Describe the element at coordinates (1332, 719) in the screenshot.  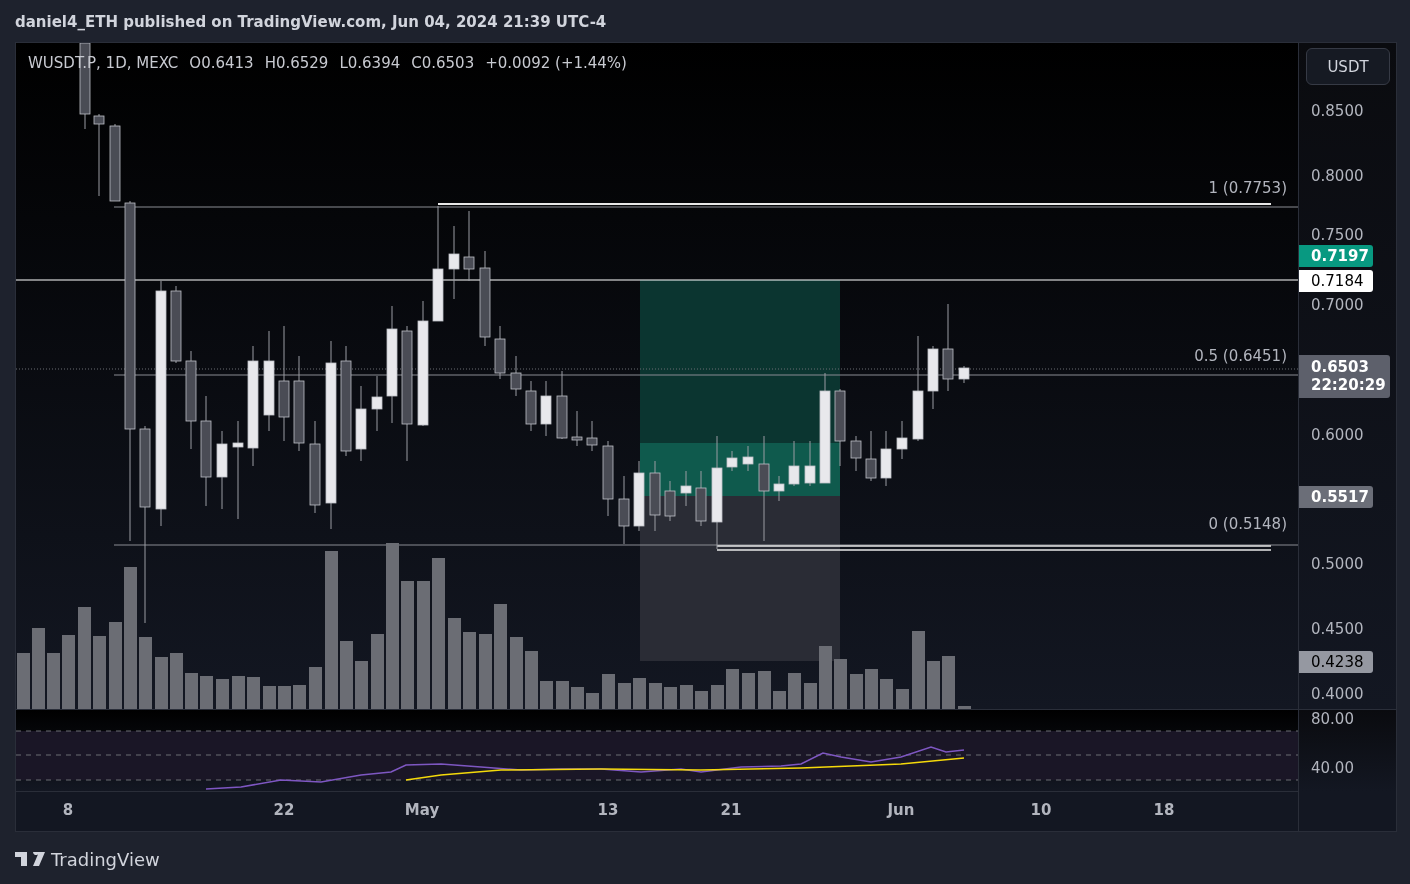
I see `rsi-tick: 80.00` at that location.